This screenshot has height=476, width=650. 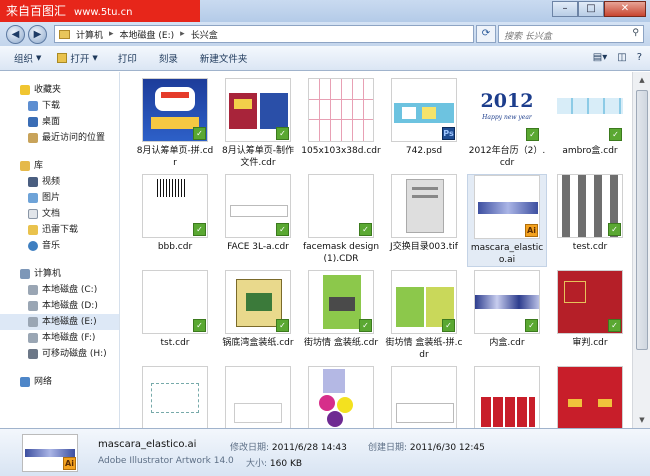 I want to click on nav-item-music: 音乐, so click(x=59, y=246).